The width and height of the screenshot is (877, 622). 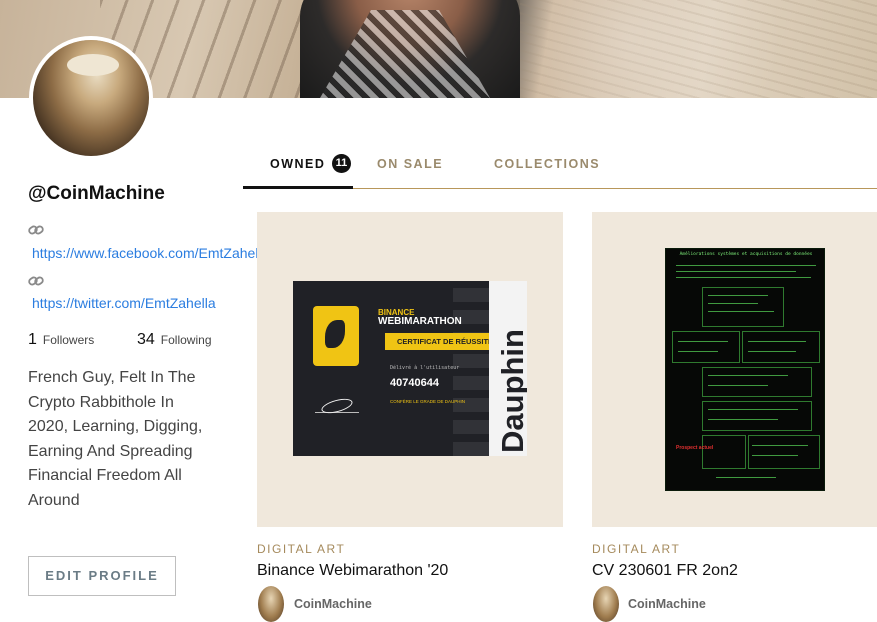 I want to click on artwork-vertical-text: Dauphin, so click(x=511, y=391).